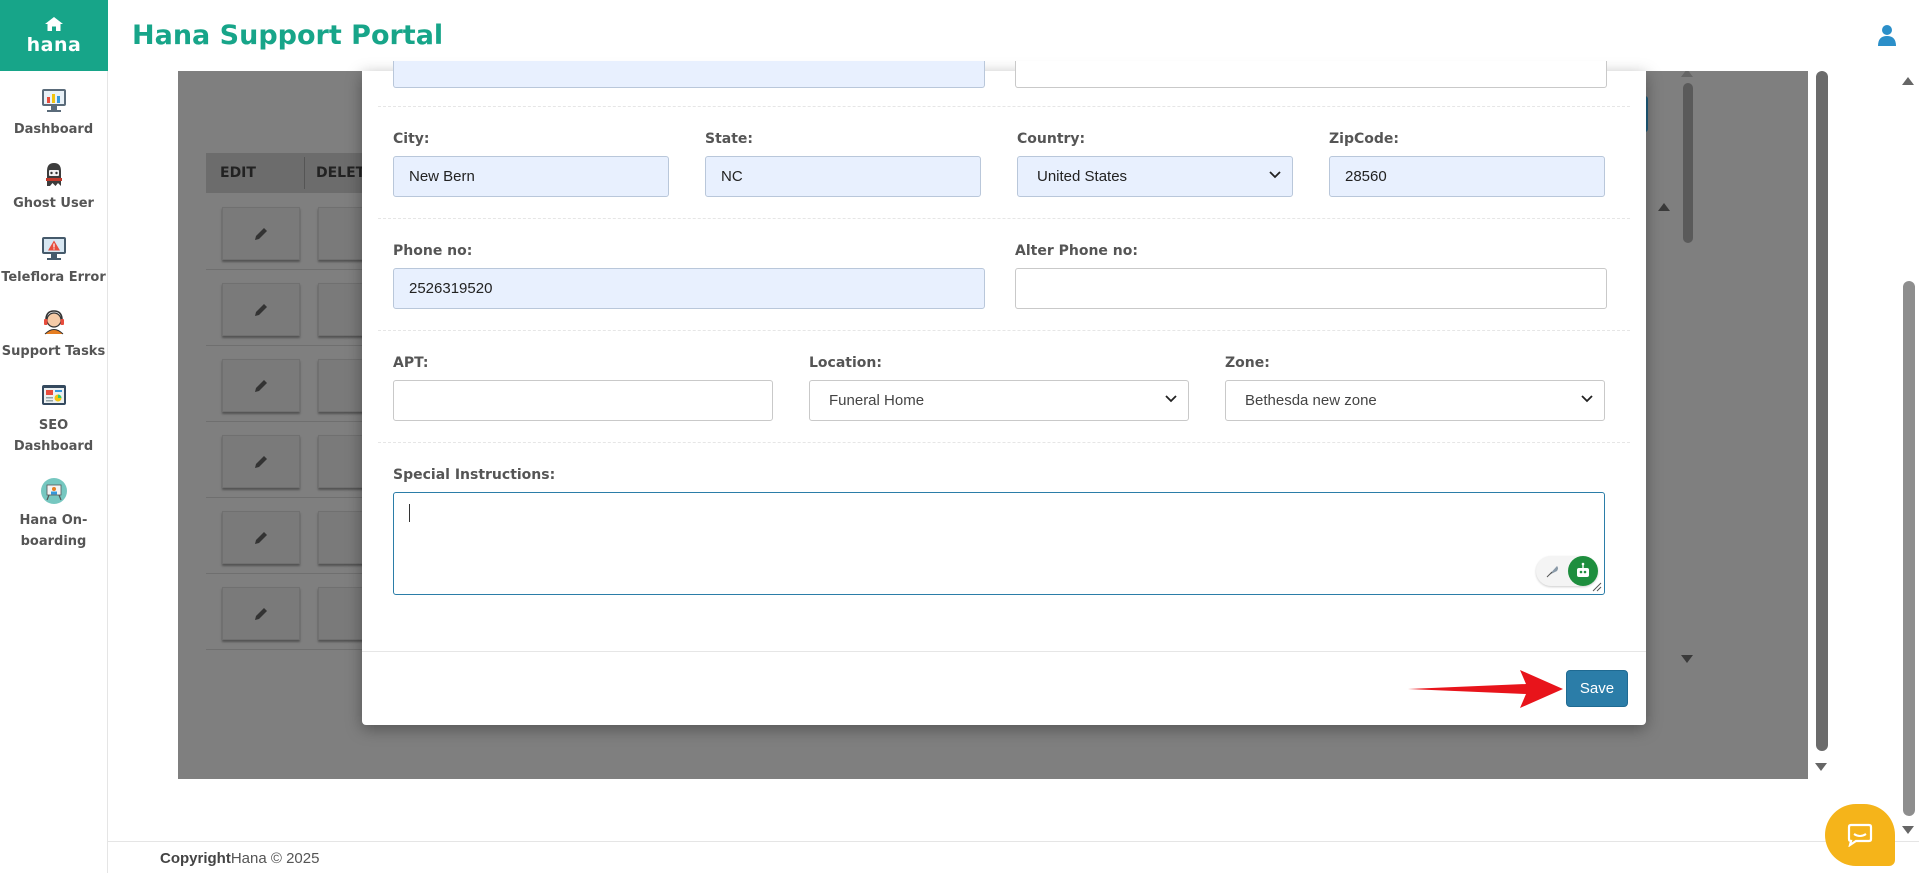 This screenshot has width=1919, height=873. What do you see at coordinates (53, 351) in the screenshot?
I see `sidebar-item-label: Support Tasks` at bounding box center [53, 351].